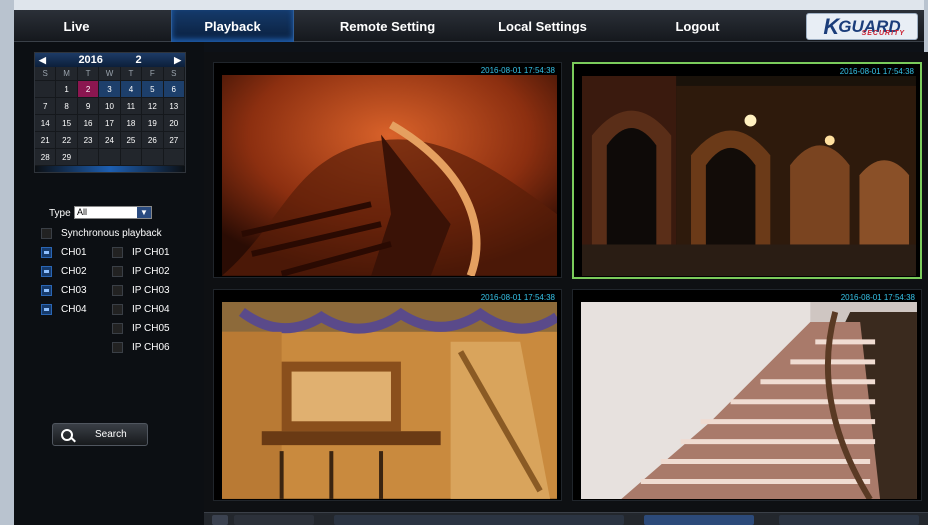 The width and height of the screenshot is (928, 525). I want to click on camera-image-log-cabin, so click(389, 400).